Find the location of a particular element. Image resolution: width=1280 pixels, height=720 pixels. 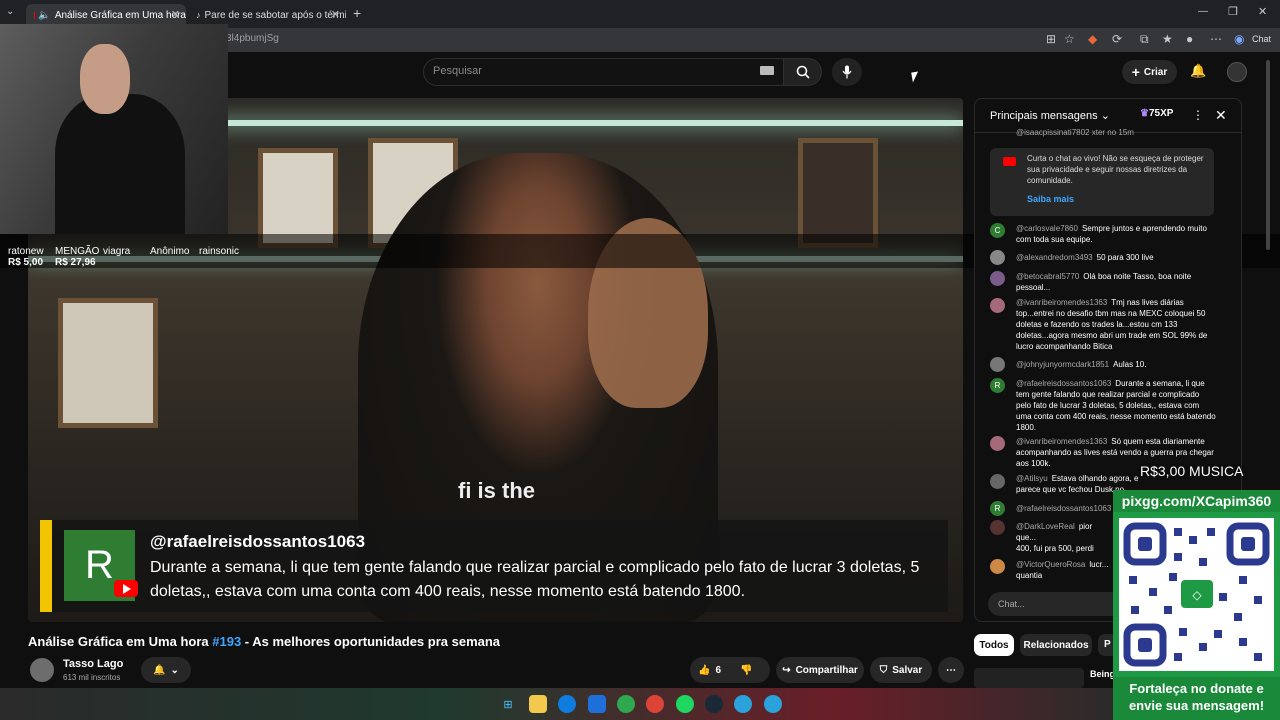

mic-icon is located at coordinates (847, 72).